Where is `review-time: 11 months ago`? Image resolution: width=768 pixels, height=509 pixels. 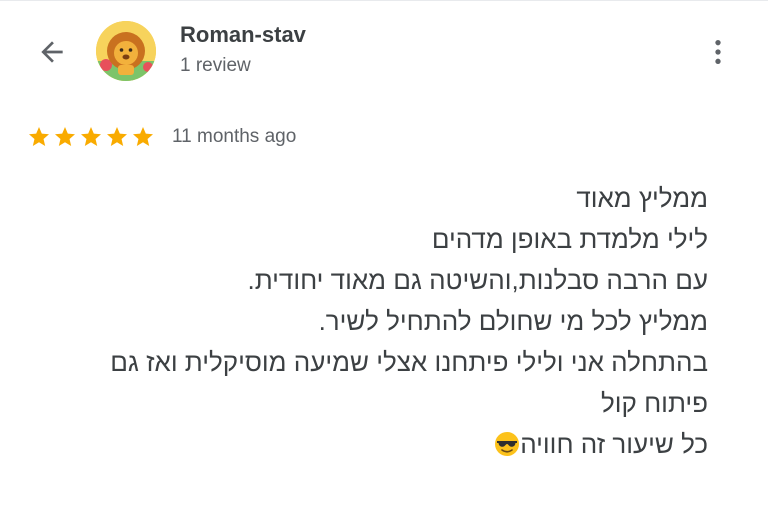 review-time: 11 months ago is located at coordinates (234, 136).